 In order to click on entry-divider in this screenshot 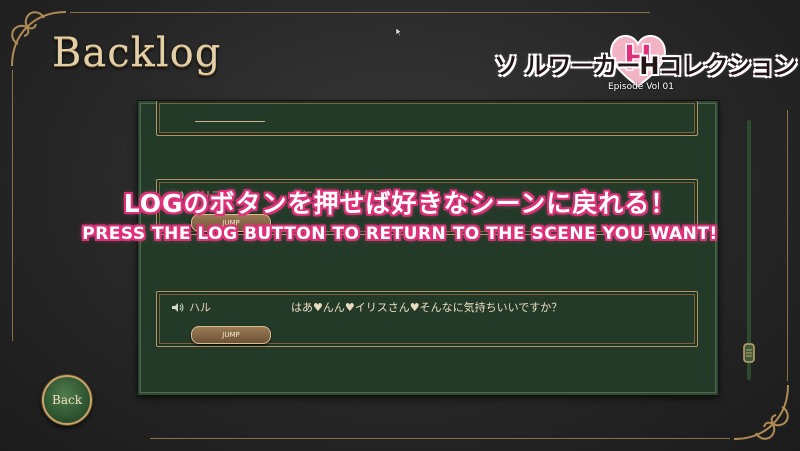, I will do `click(230, 121)`.